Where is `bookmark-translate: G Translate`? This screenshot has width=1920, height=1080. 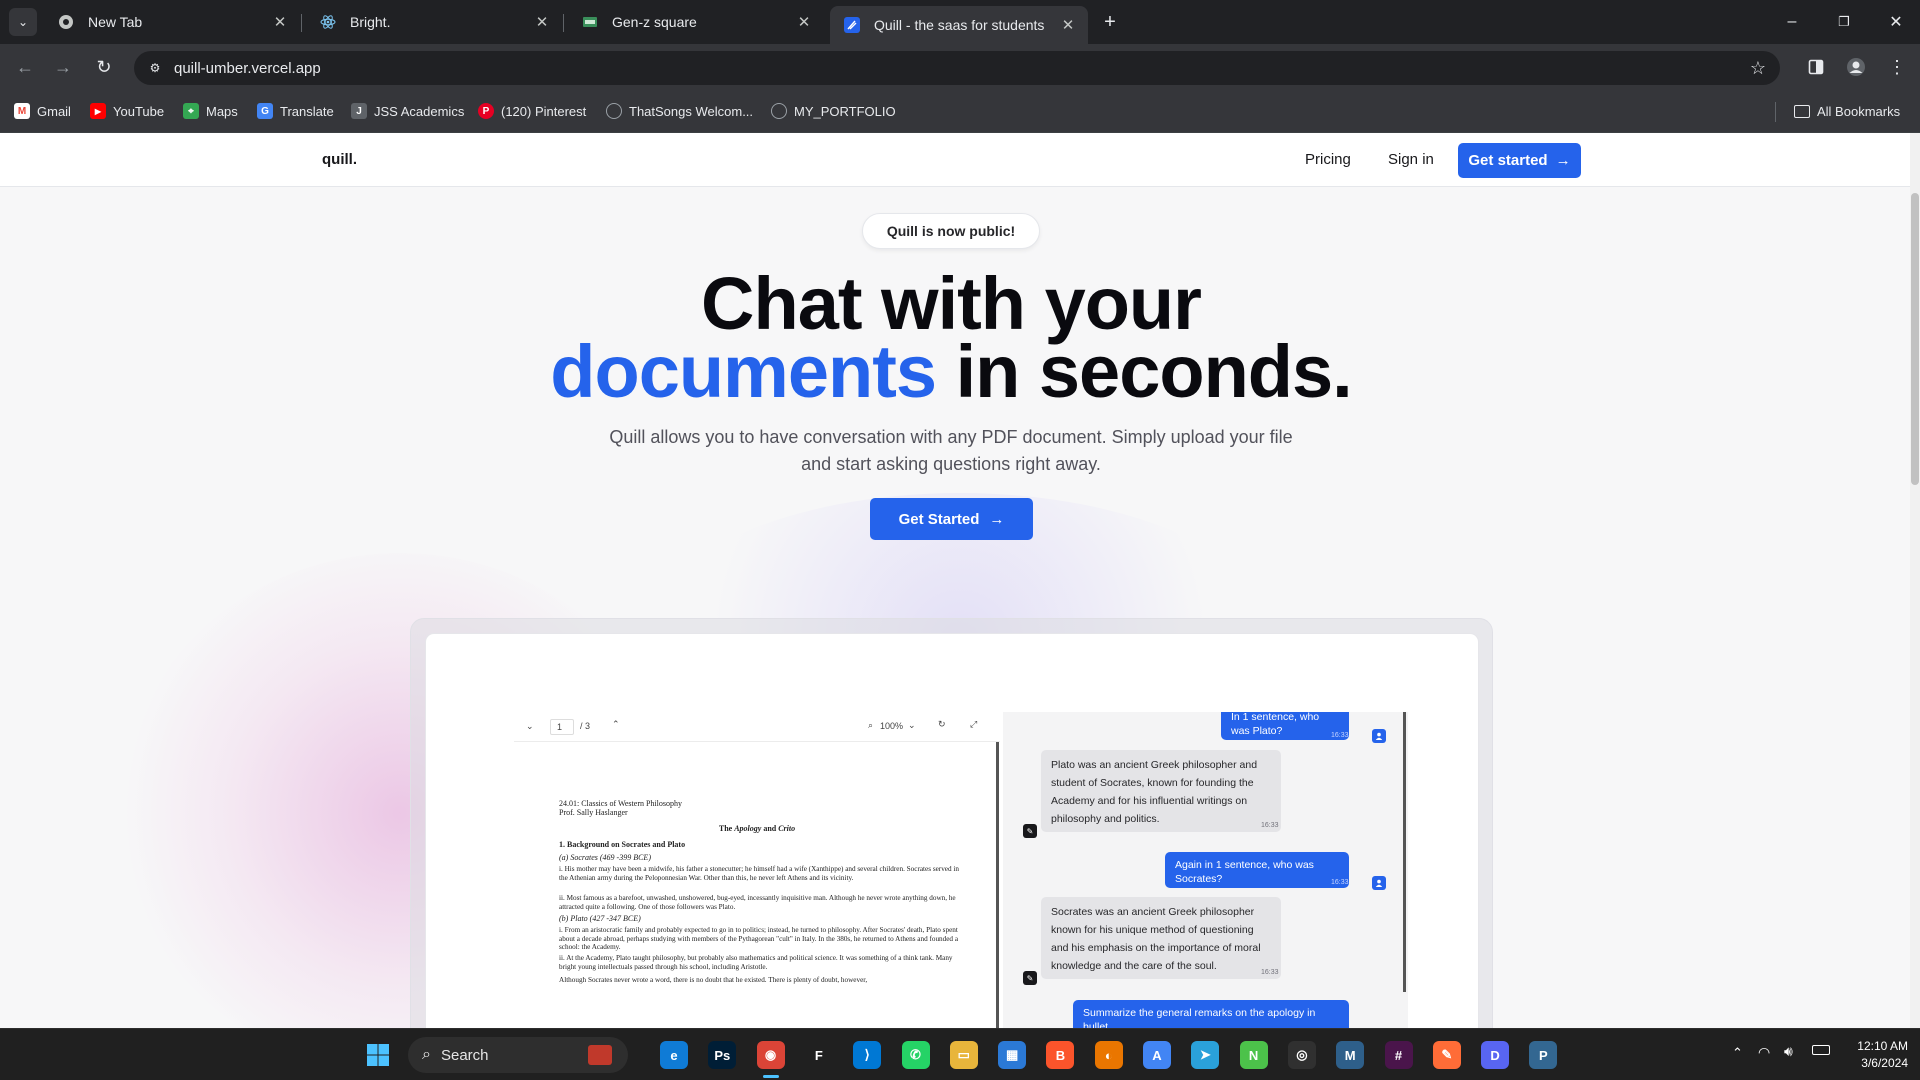 bookmark-translate: G Translate is located at coordinates (295, 111).